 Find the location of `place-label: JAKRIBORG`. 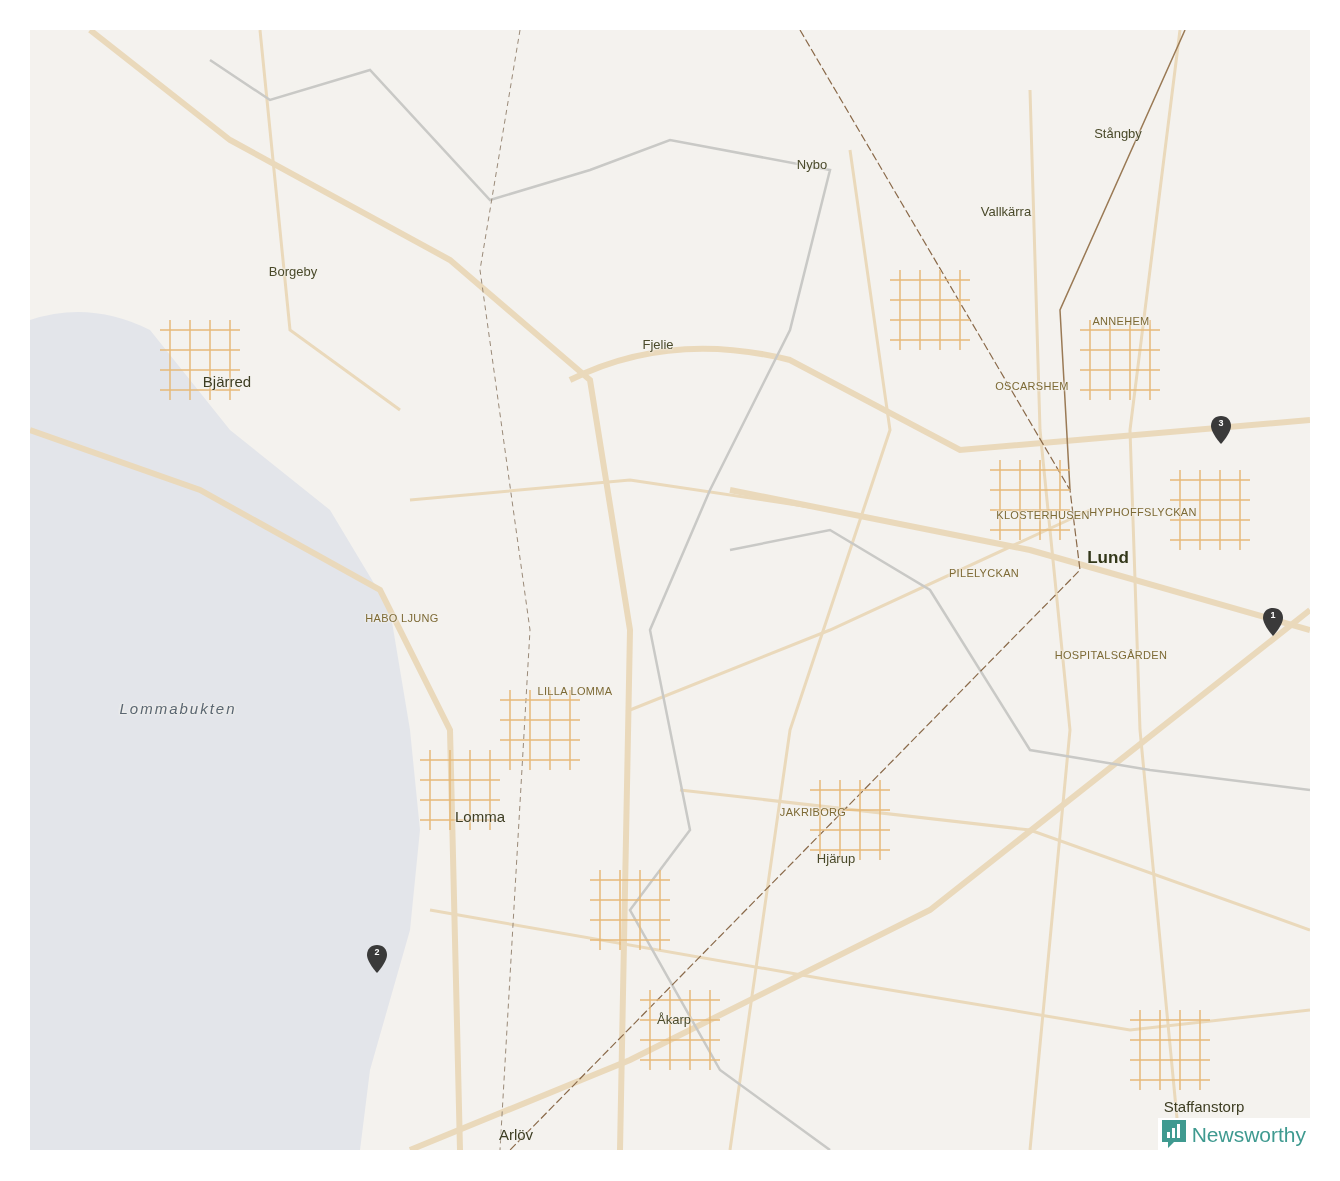

place-label: JAKRIBORG is located at coordinates (813, 812).